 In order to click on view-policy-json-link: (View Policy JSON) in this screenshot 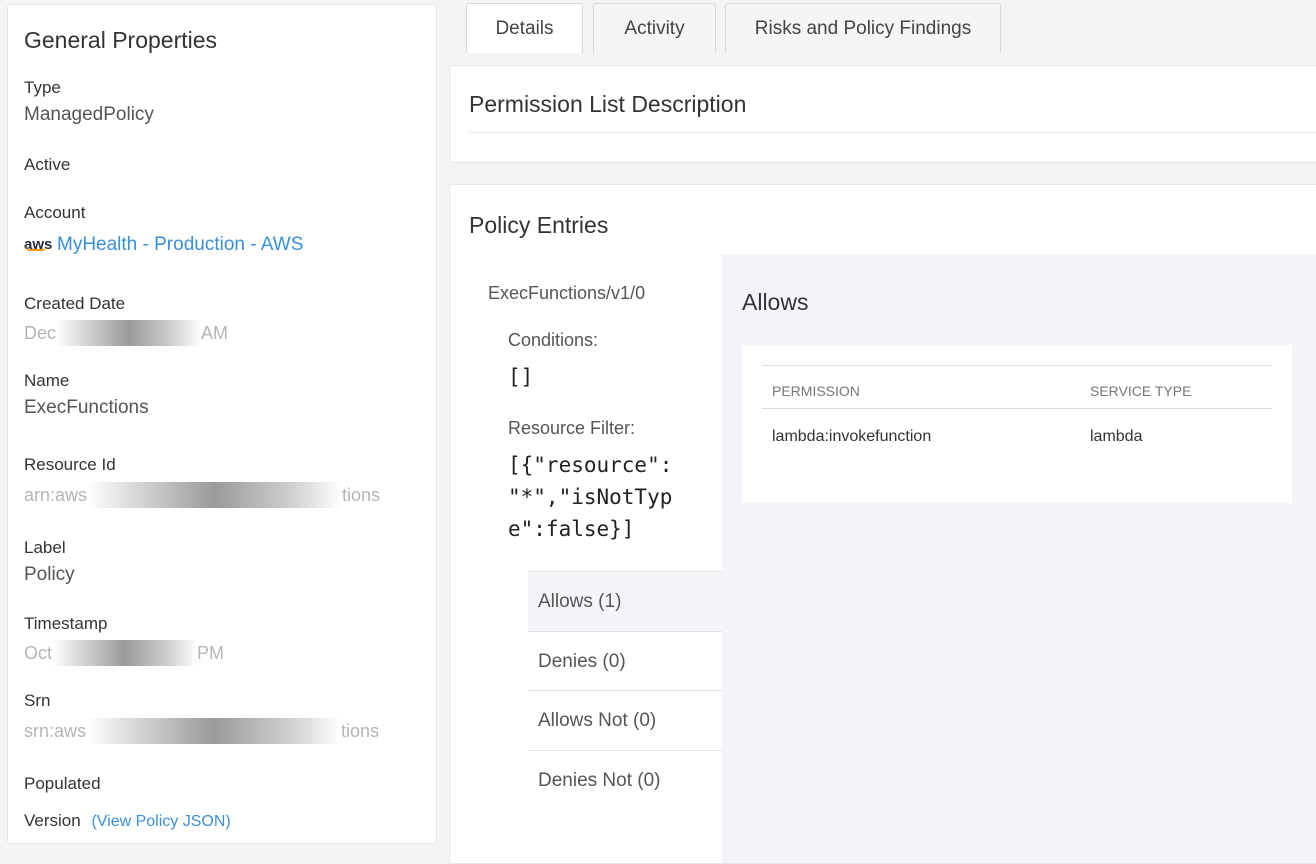, I will do `click(160, 821)`.